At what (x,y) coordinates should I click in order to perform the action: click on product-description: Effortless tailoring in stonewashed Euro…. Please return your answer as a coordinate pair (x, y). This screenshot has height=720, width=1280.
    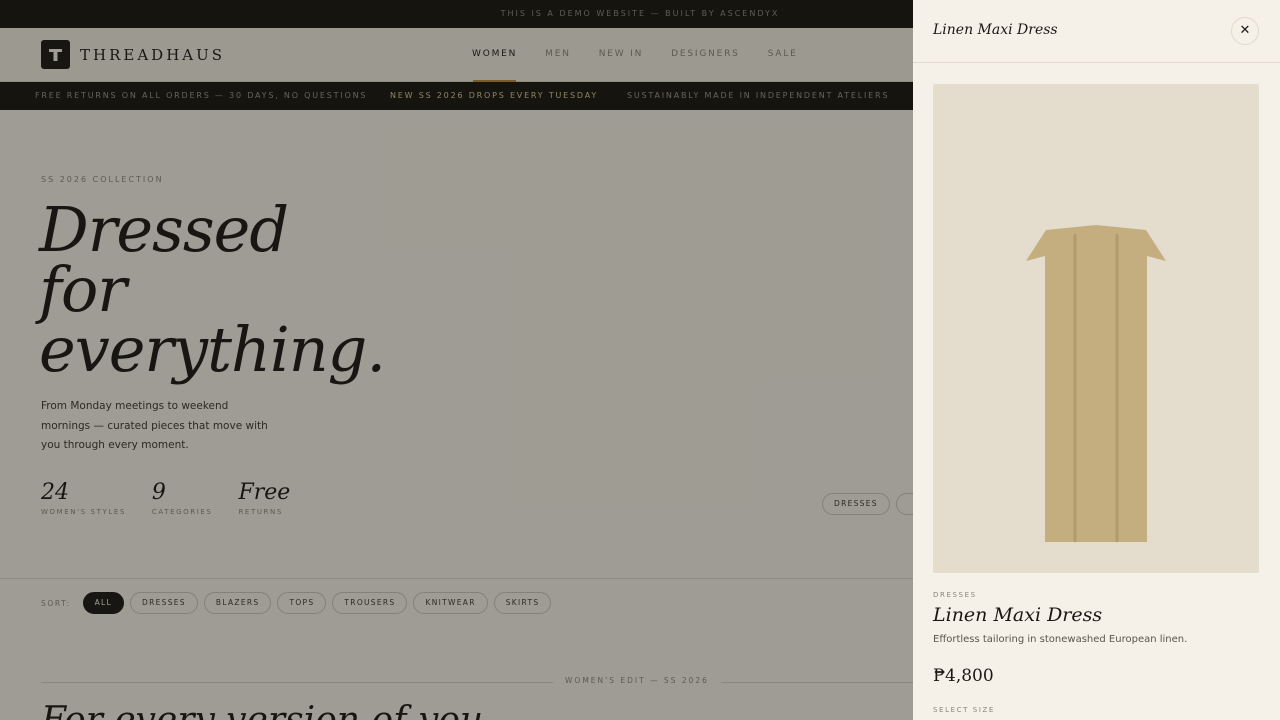
    Looking at the image, I should click on (1060, 639).